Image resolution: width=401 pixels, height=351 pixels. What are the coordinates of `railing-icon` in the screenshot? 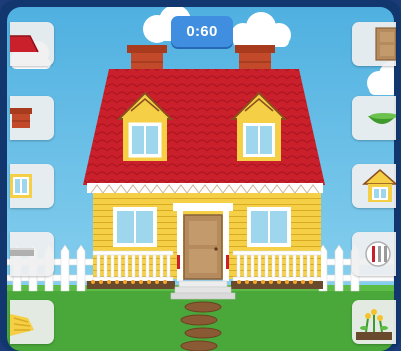 It's located at (378, 254).